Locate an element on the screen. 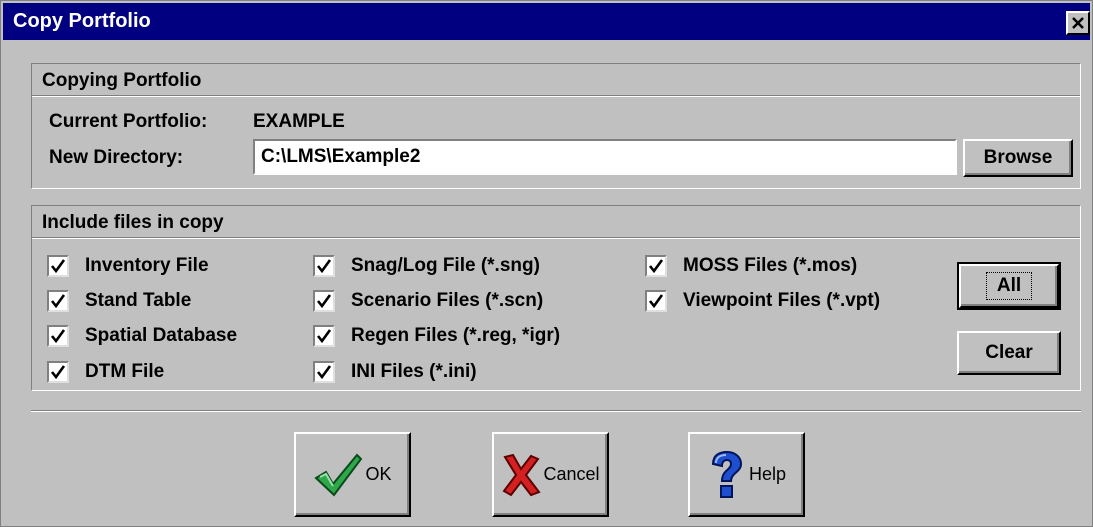 Image resolution: width=1093 pixels, height=527 pixels. checkbox-stand-table: Stand Table is located at coordinates (119, 301).